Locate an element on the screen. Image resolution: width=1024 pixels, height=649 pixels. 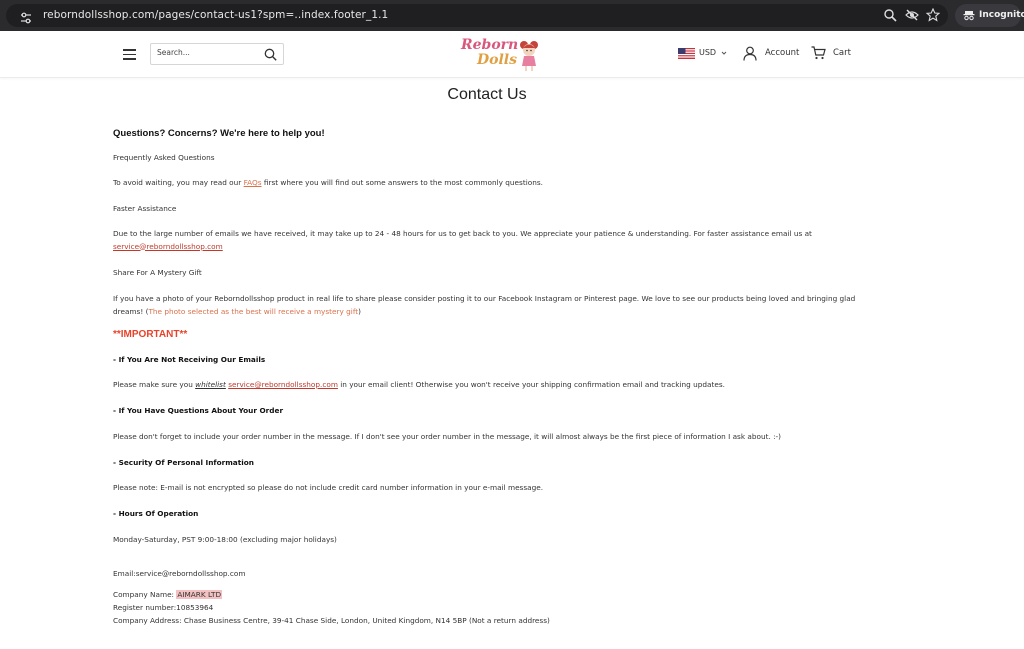
emails-heading: - If You Are Not Receiving Our Emails is located at coordinates (189, 359).